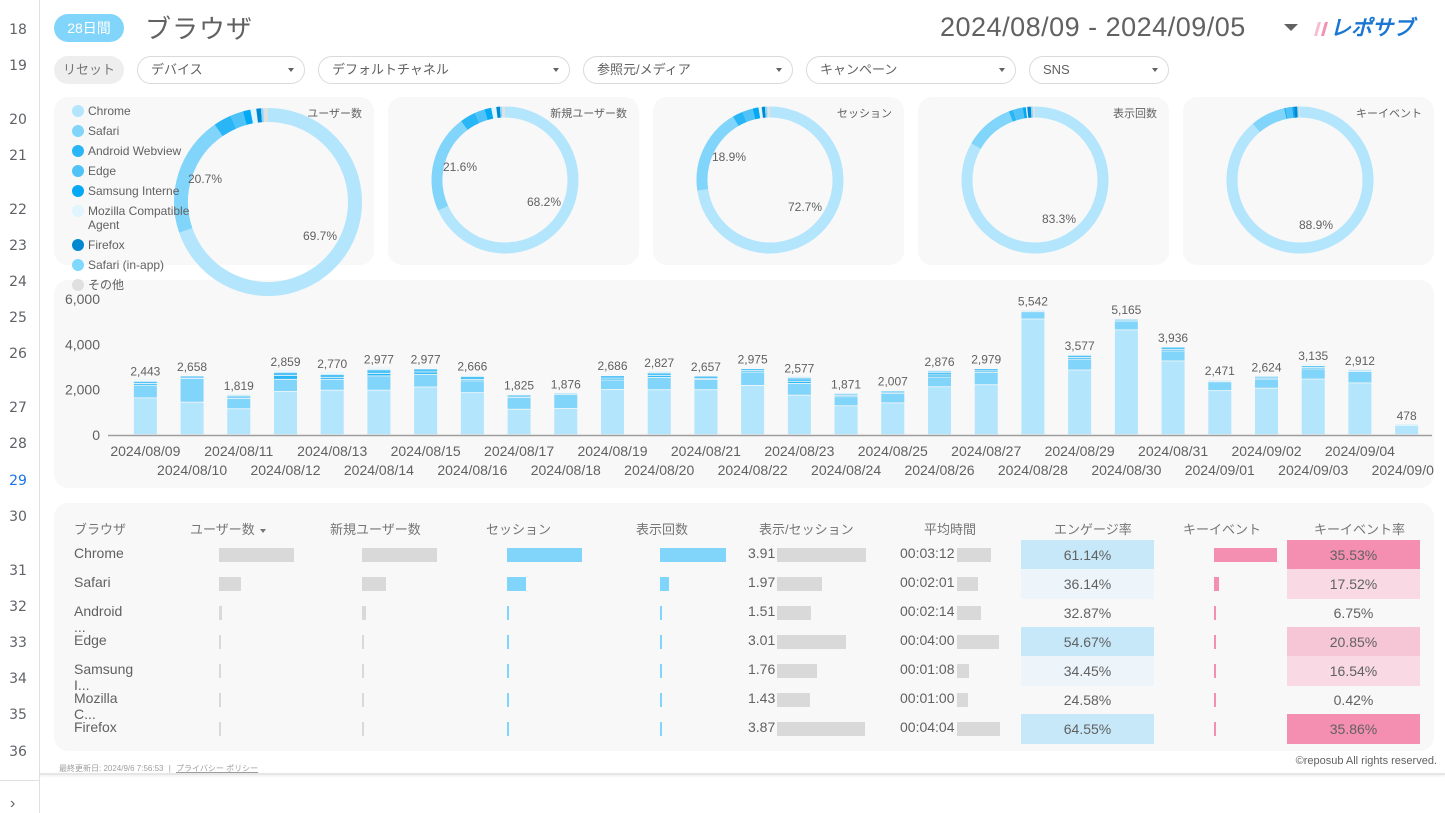 Image resolution: width=1445 pixels, height=813 pixels. I want to click on bar-2024/09/02, so click(1266, 405).